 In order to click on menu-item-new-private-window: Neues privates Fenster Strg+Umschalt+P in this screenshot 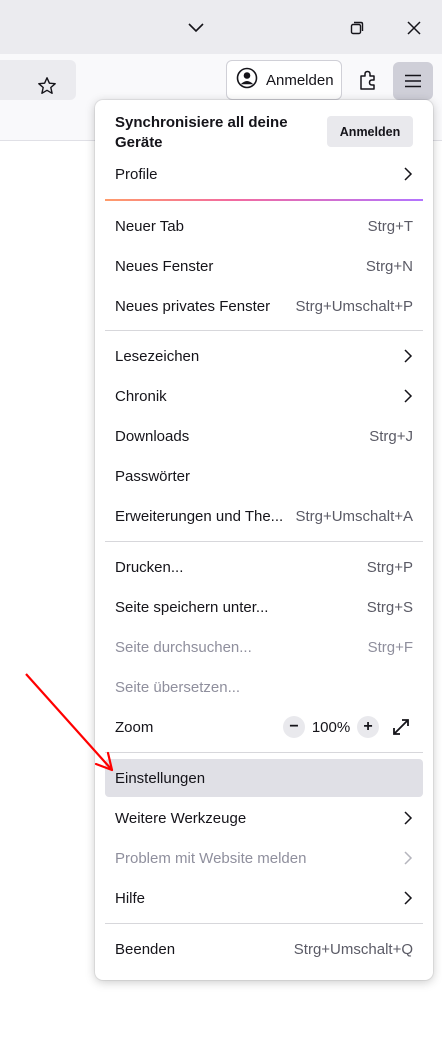, I will do `click(264, 306)`.